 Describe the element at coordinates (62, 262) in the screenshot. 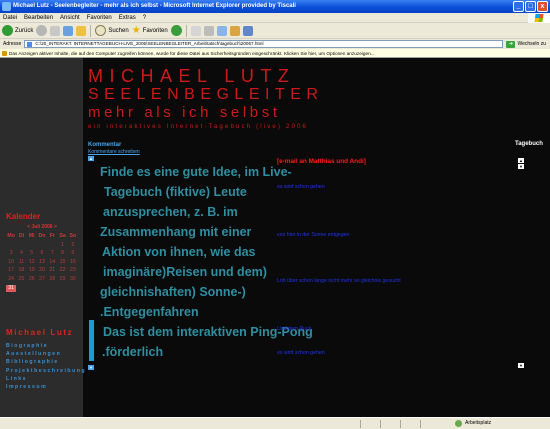

I see `calendar-day: 15` at that location.